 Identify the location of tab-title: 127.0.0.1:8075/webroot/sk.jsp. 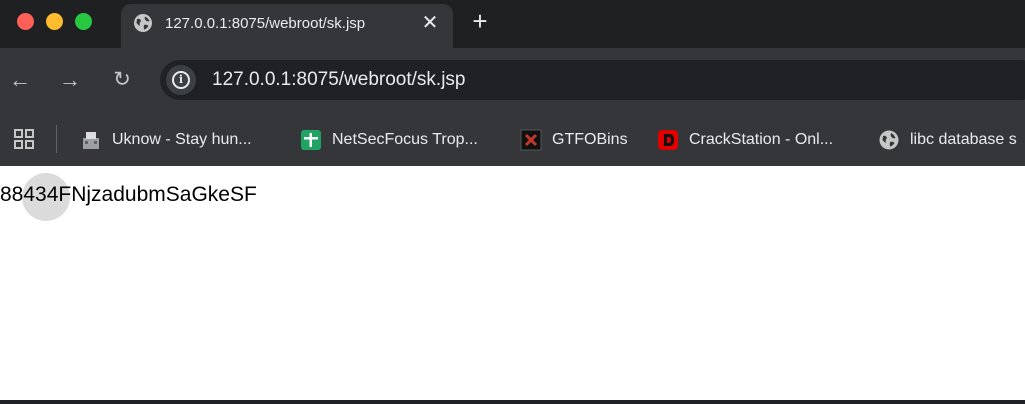
(286, 24).